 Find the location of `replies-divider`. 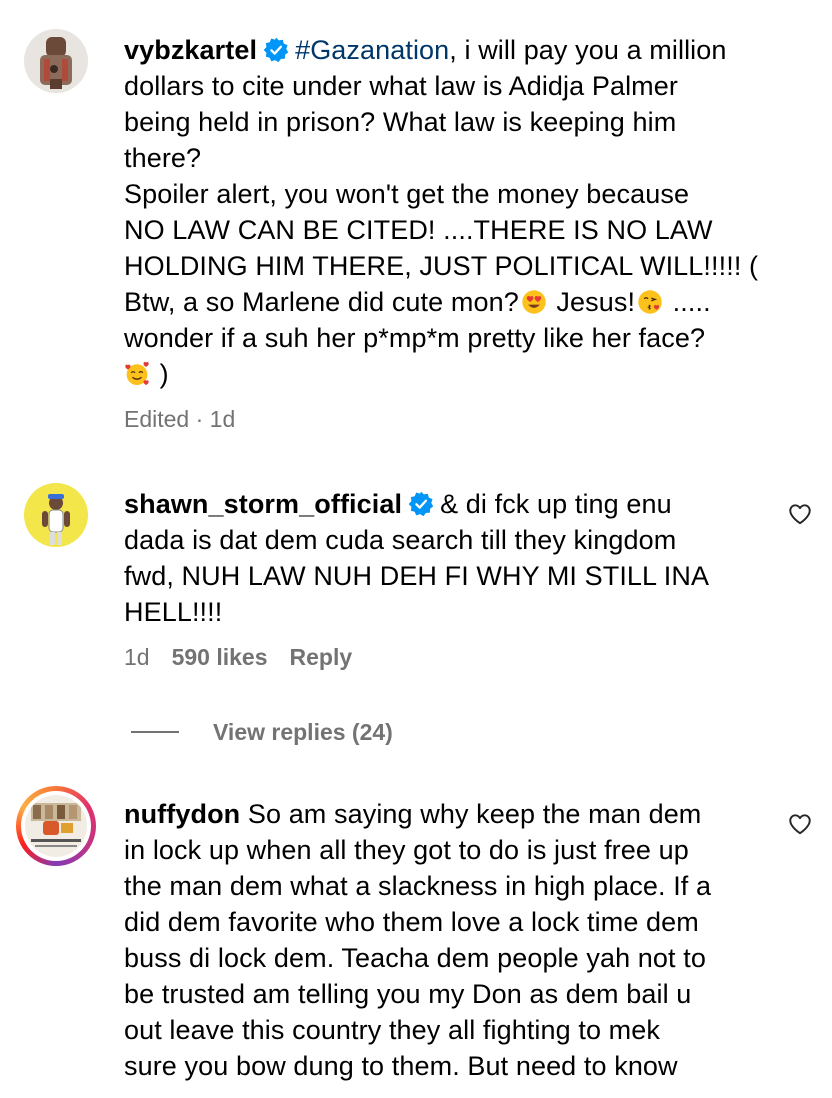

replies-divider is located at coordinates (155, 732).